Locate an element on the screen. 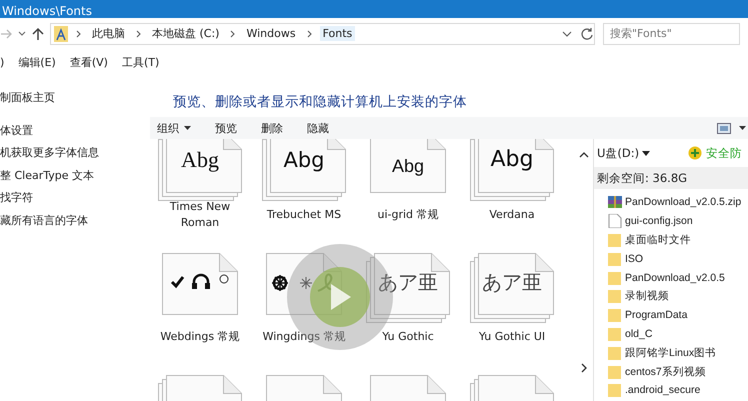 This screenshot has width=748, height=401. file-name: gui-config.json is located at coordinates (659, 221).